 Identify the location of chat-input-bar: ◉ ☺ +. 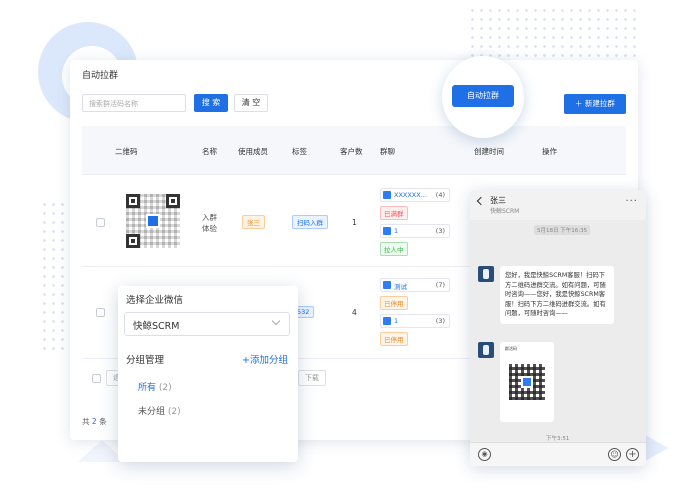
(558, 454).